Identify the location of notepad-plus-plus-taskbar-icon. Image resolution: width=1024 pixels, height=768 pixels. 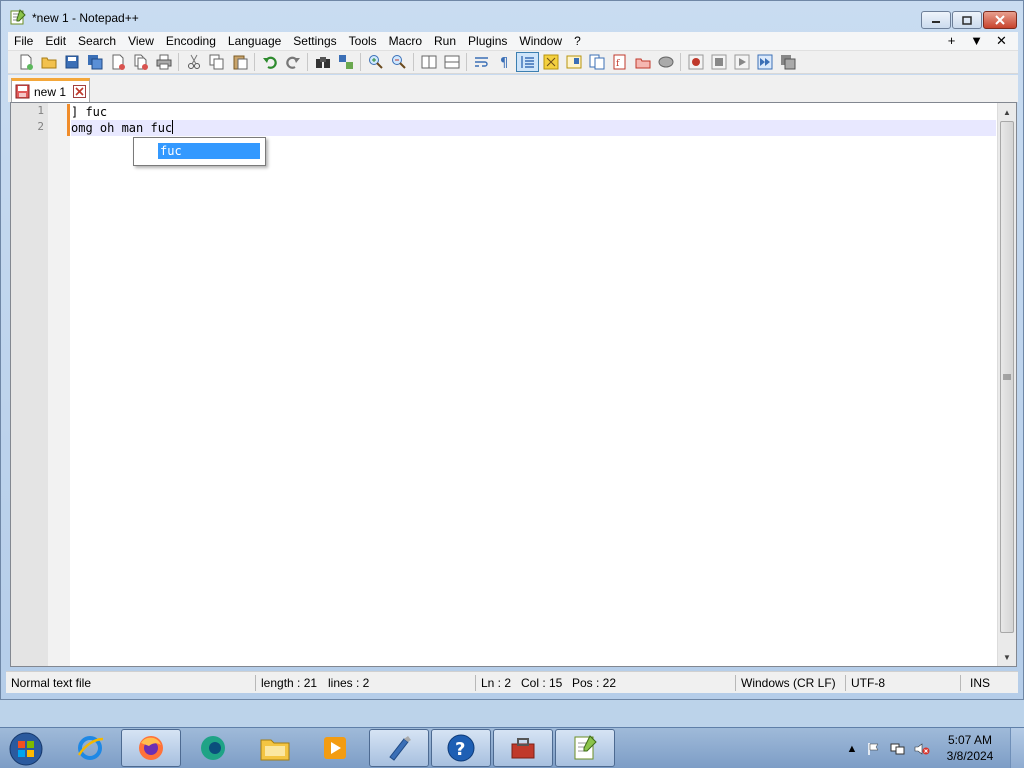
(585, 748).